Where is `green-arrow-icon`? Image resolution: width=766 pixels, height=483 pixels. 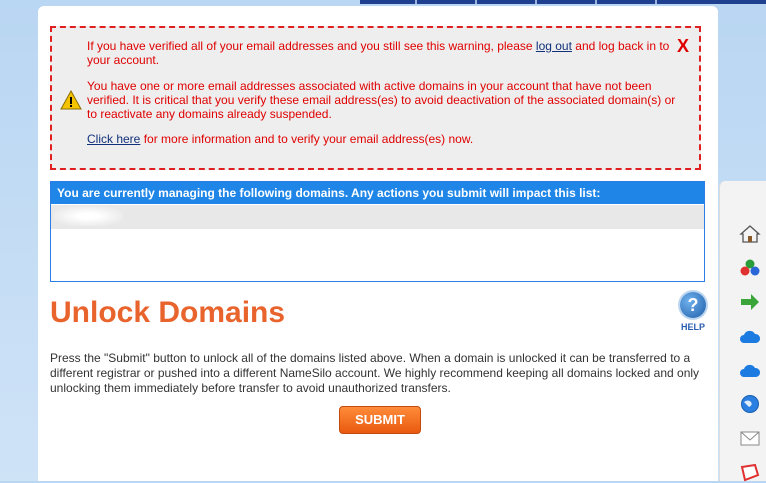 green-arrow-icon is located at coordinates (750, 302).